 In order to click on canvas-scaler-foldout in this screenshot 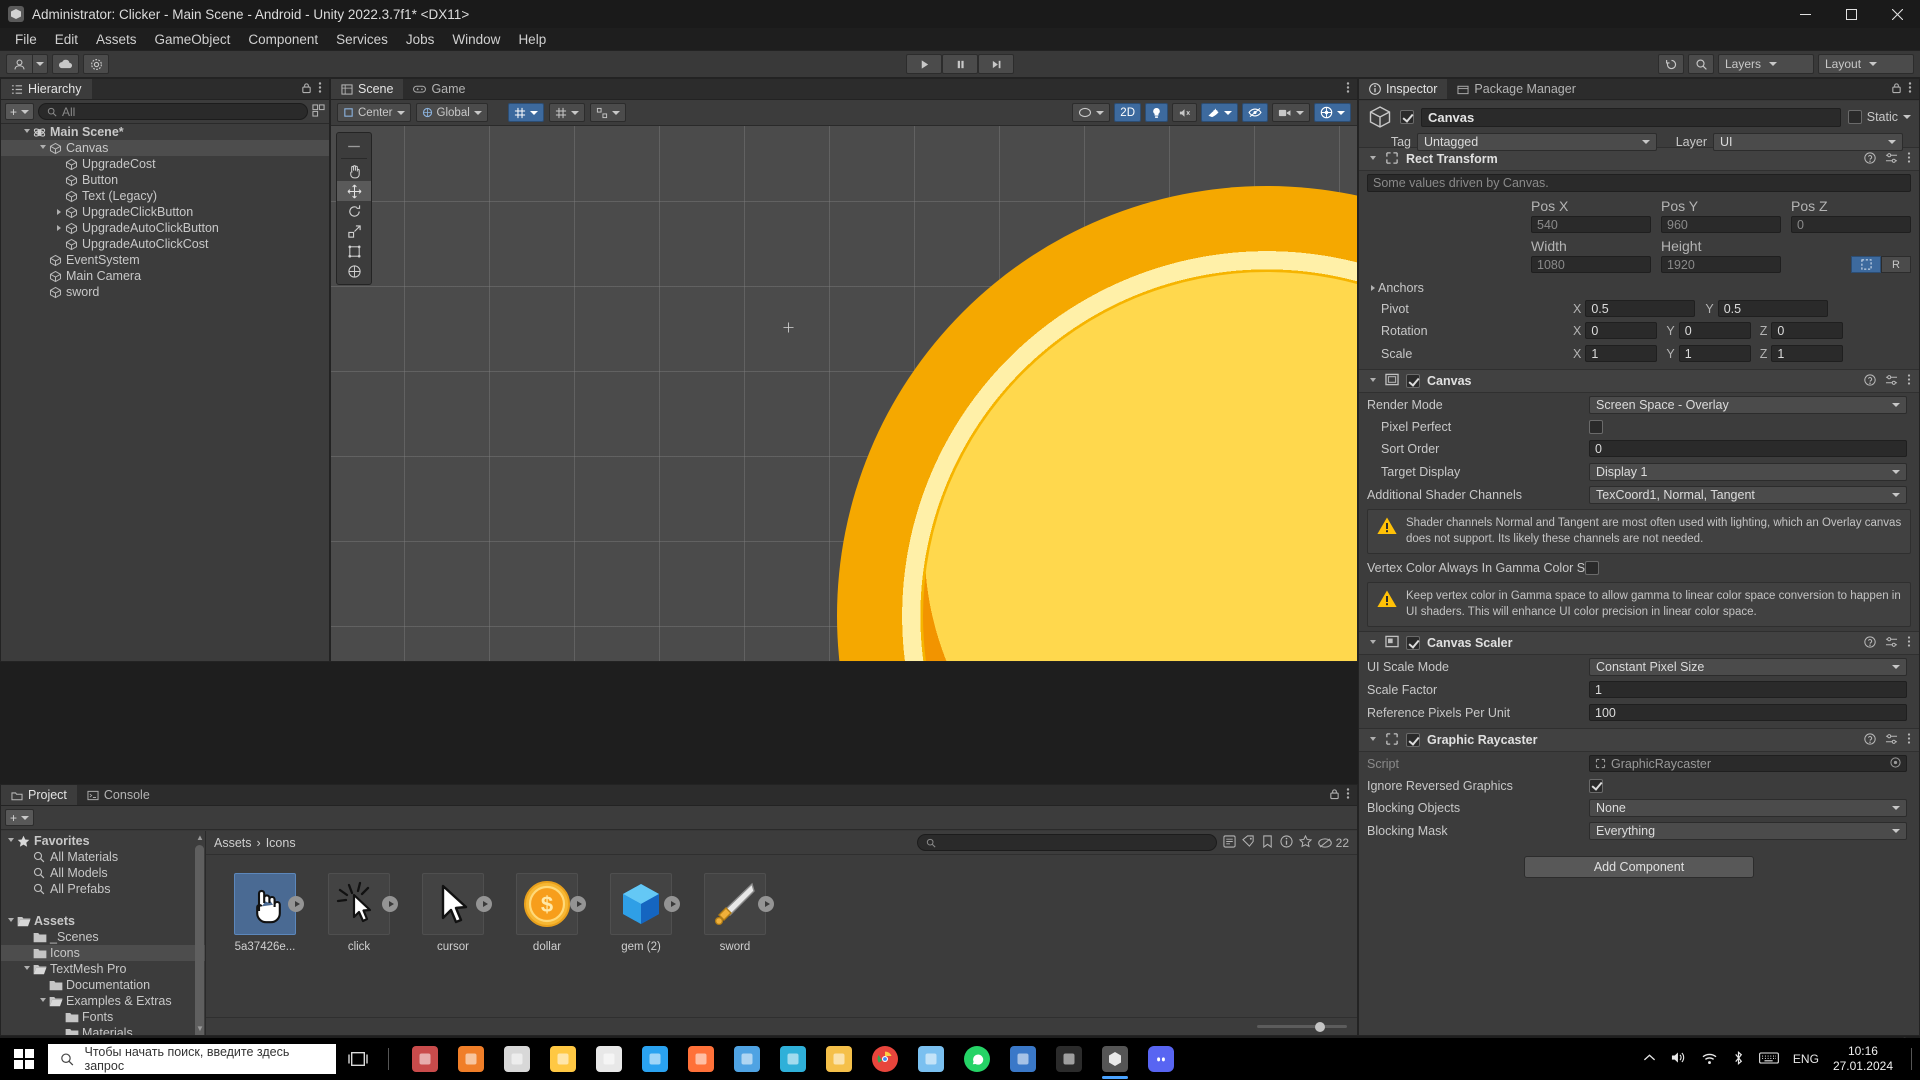, I will do `click(1372, 643)`.